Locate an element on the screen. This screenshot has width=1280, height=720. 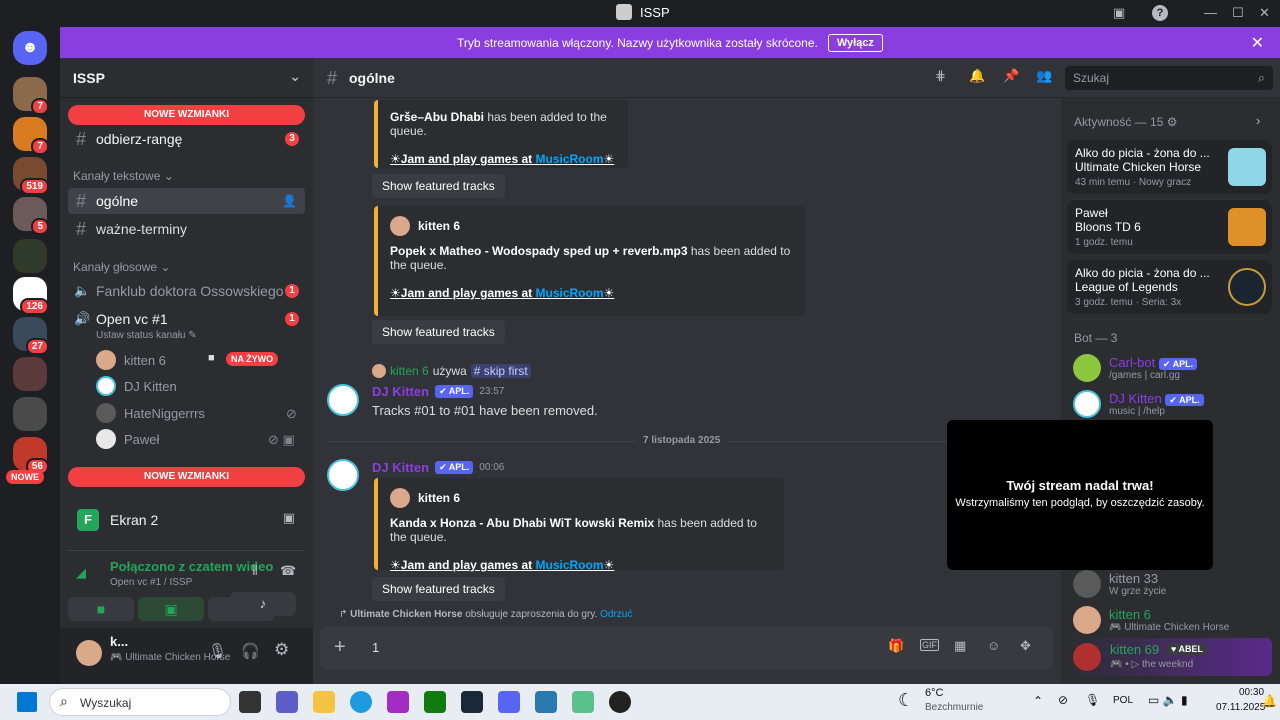
gear-icon: ⚙ is located at coordinates (281, 650).